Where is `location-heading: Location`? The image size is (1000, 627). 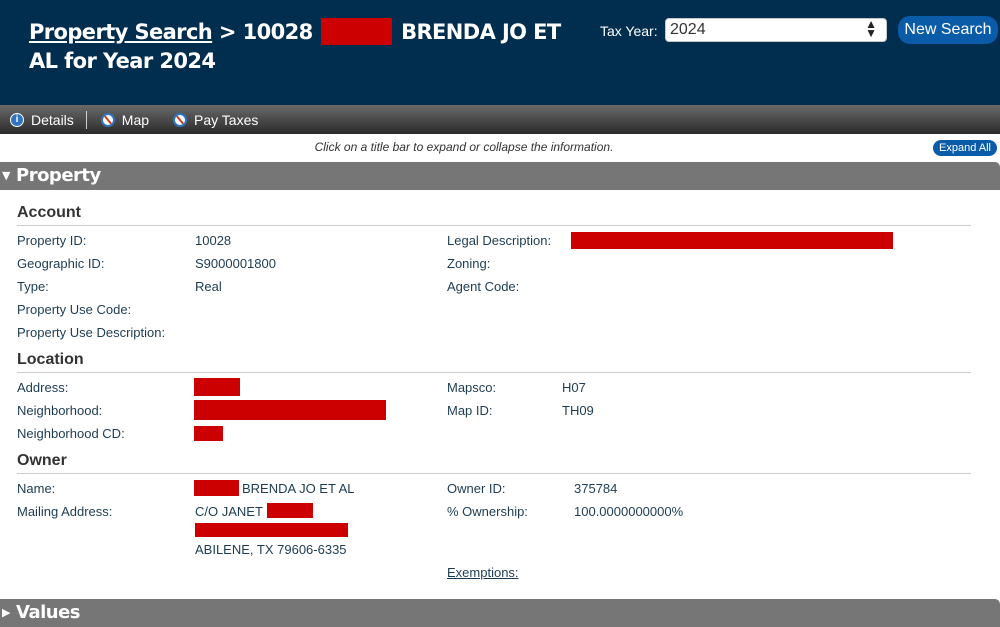
location-heading: Location is located at coordinates (494, 362).